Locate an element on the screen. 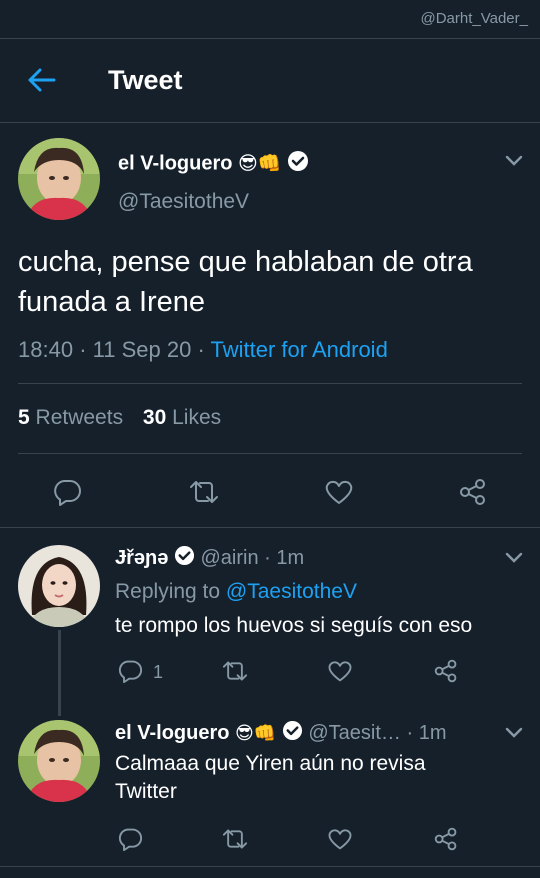 The width and height of the screenshot is (540, 878). reply-header: el V-loguero 😎👊 @Taesit… · 1m is located at coordinates (281, 733).